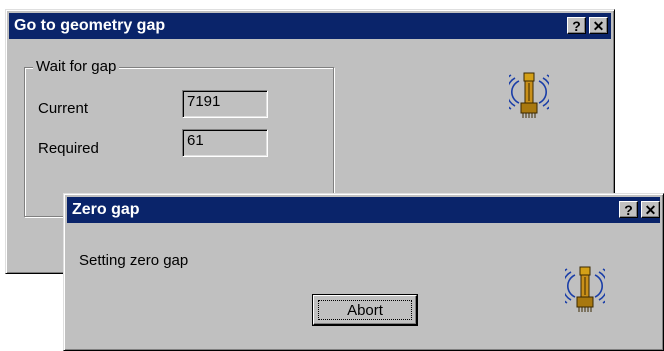 The image size is (664, 351). What do you see at coordinates (363, 210) in the screenshot?
I see `title-bar: Zero gap ? ✕` at bounding box center [363, 210].